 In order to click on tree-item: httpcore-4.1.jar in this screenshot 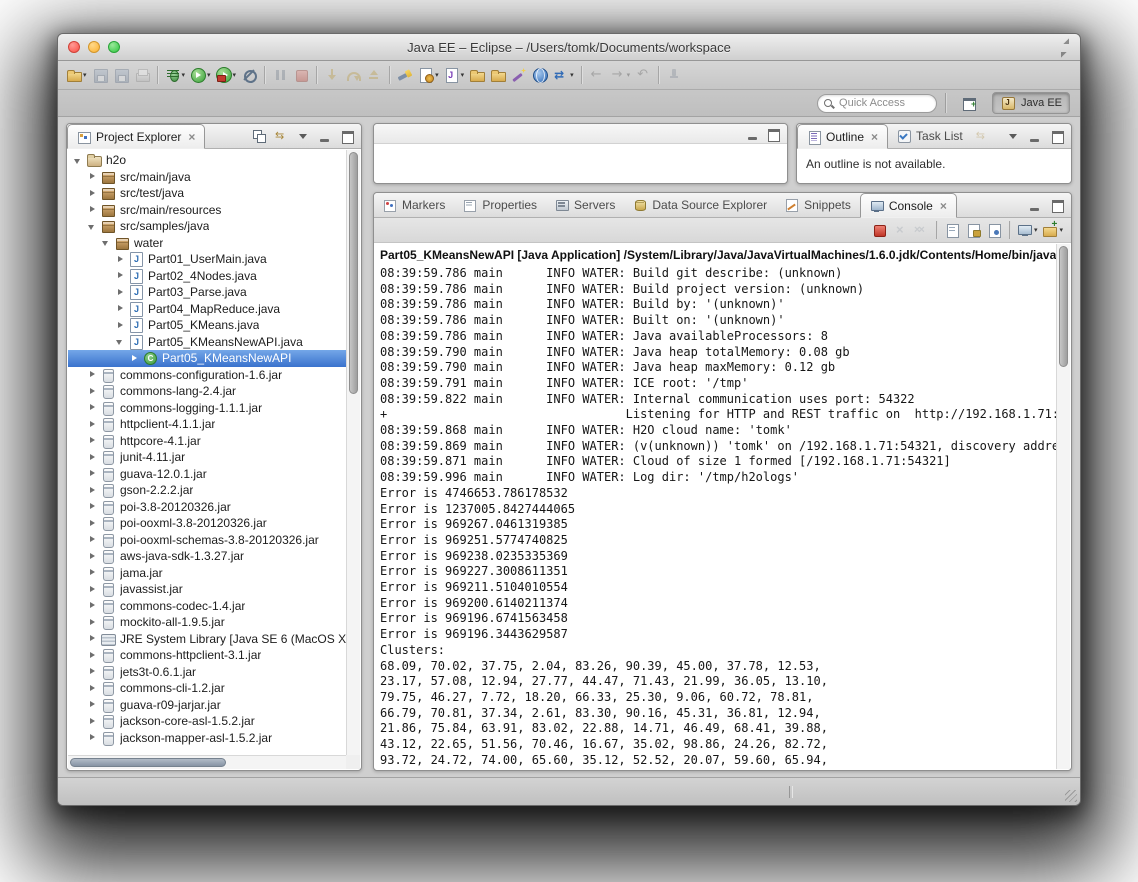, I will do `click(207, 441)`.